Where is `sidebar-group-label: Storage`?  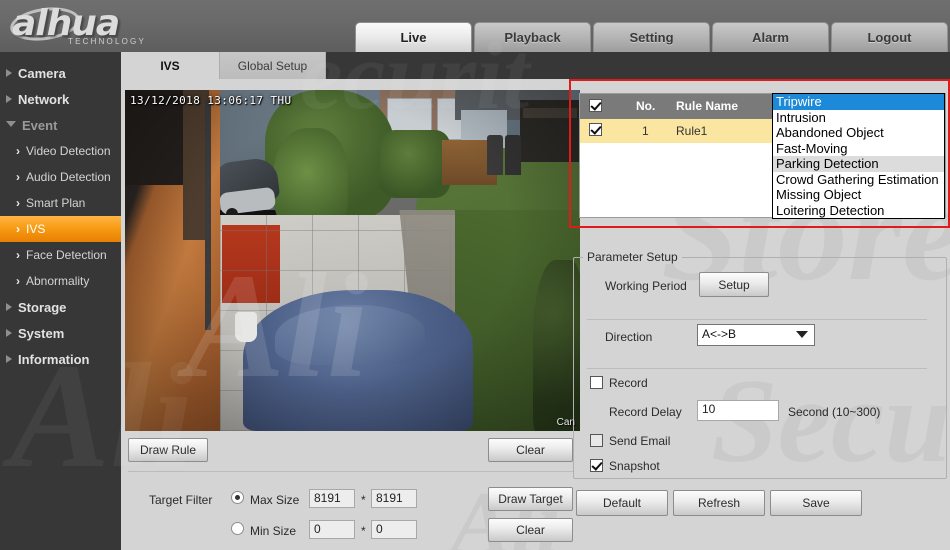 sidebar-group-label: Storage is located at coordinates (42, 307).